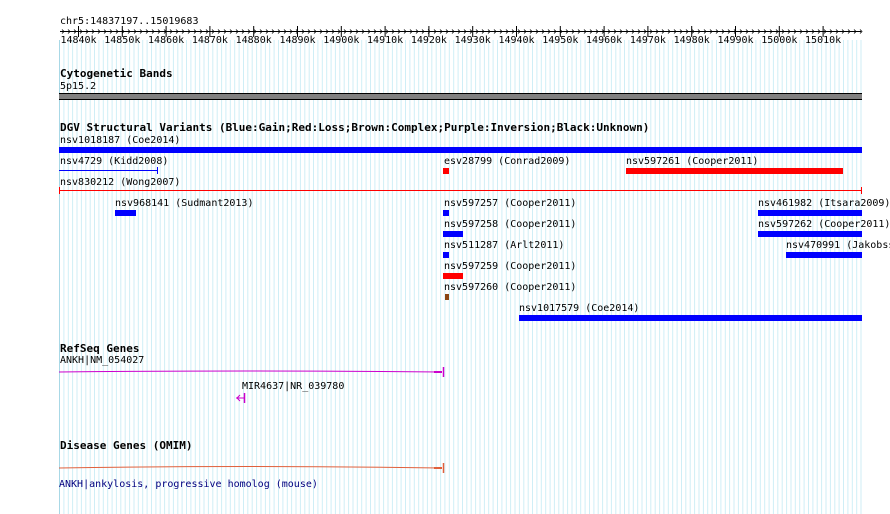 This screenshot has height=514, width=890. What do you see at coordinates (510, 266) in the screenshot?
I see `dgv-feature-label: nsv597259 (Cooper2011)` at bounding box center [510, 266].